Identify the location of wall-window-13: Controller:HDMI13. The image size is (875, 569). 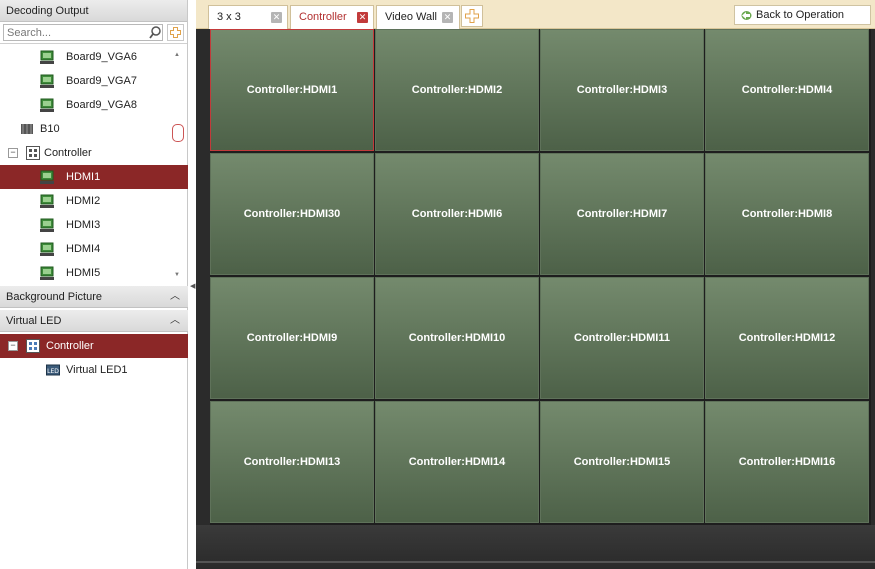
(292, 462).